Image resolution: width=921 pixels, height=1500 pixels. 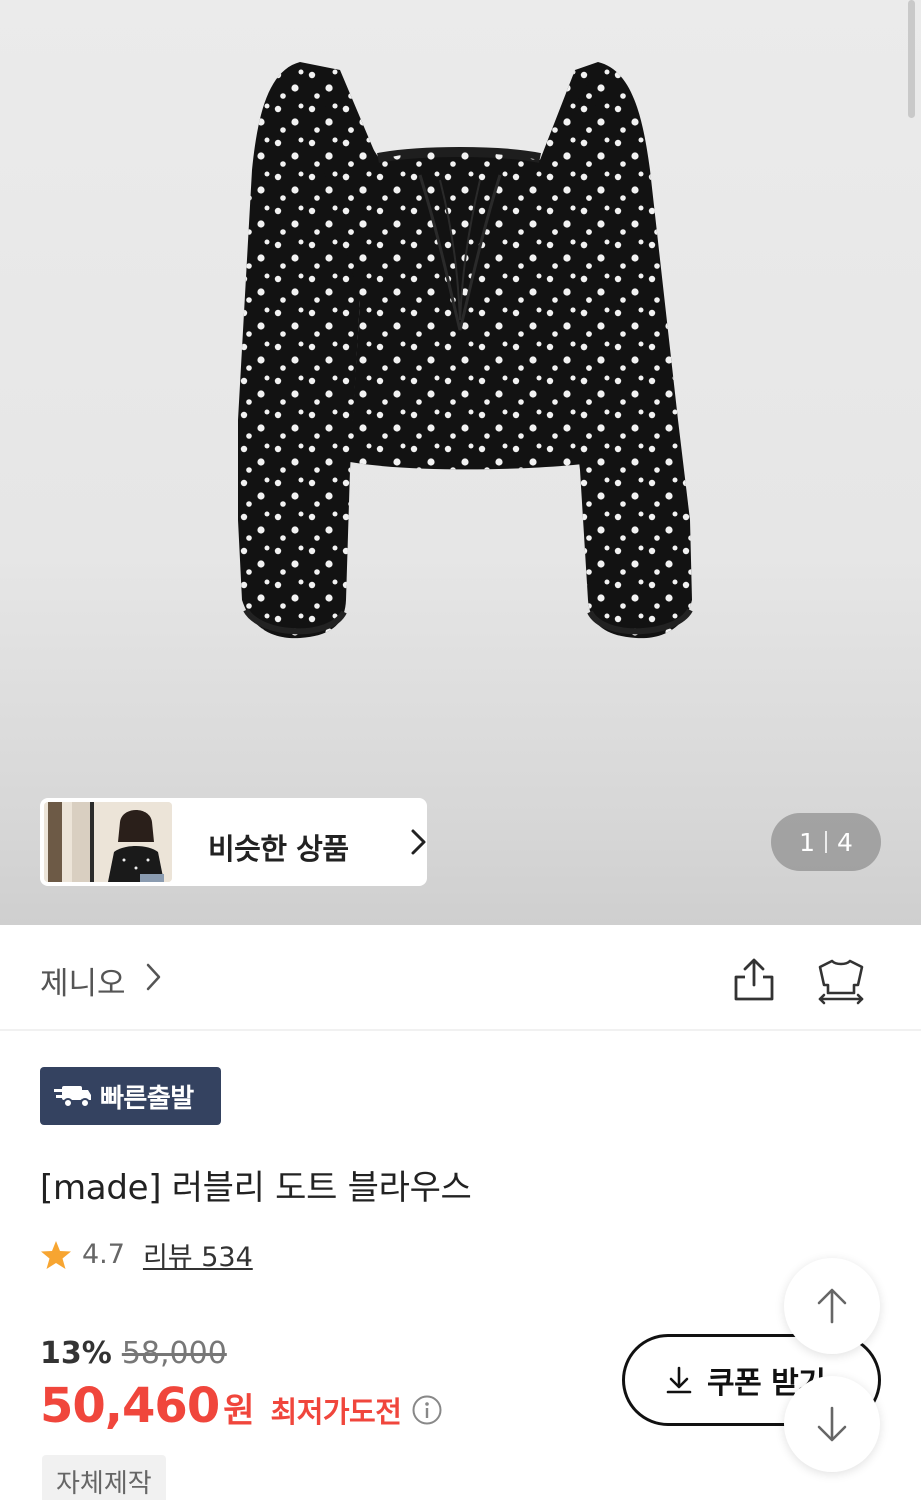 I want to click on similar-product-thumbnail, so click(x=108, y=842).